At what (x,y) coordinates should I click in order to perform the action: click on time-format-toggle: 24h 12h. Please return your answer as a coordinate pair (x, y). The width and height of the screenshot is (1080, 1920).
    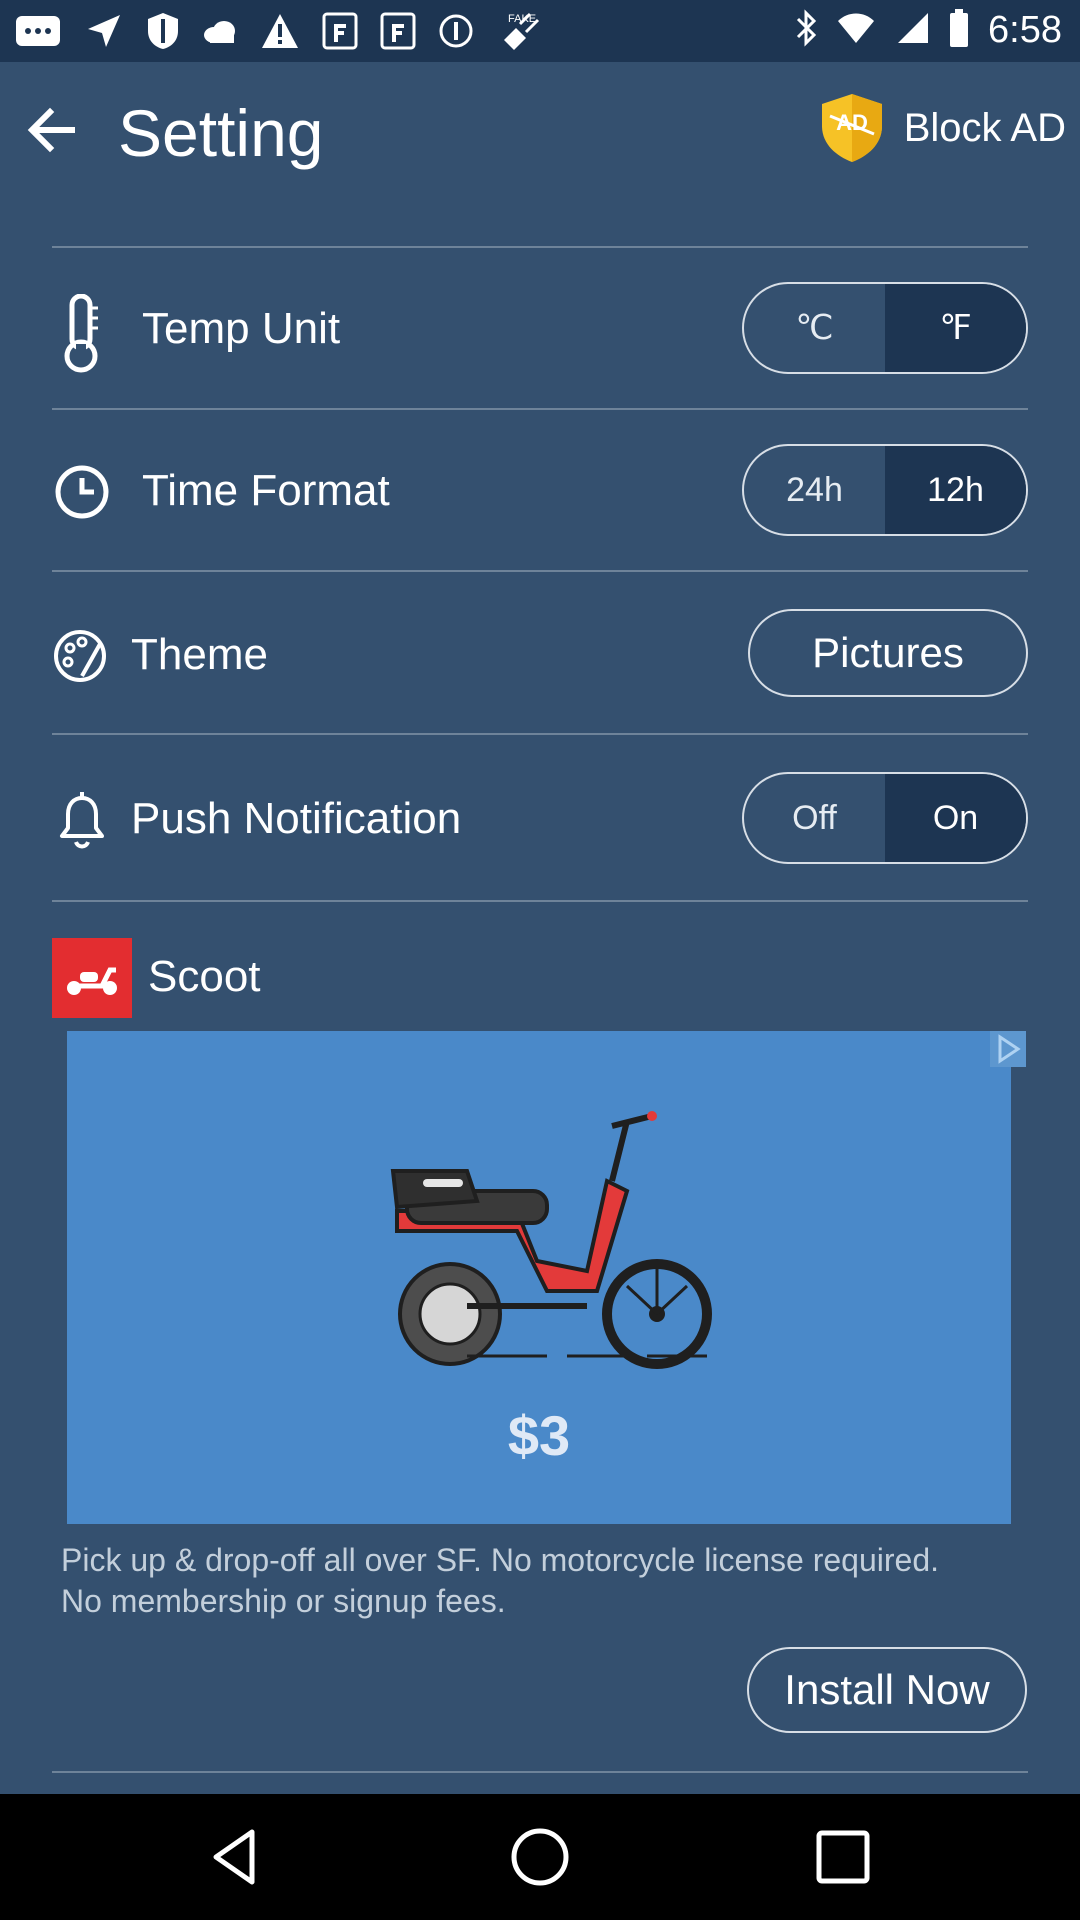
    Looking at the image, I should click on (885, 490).